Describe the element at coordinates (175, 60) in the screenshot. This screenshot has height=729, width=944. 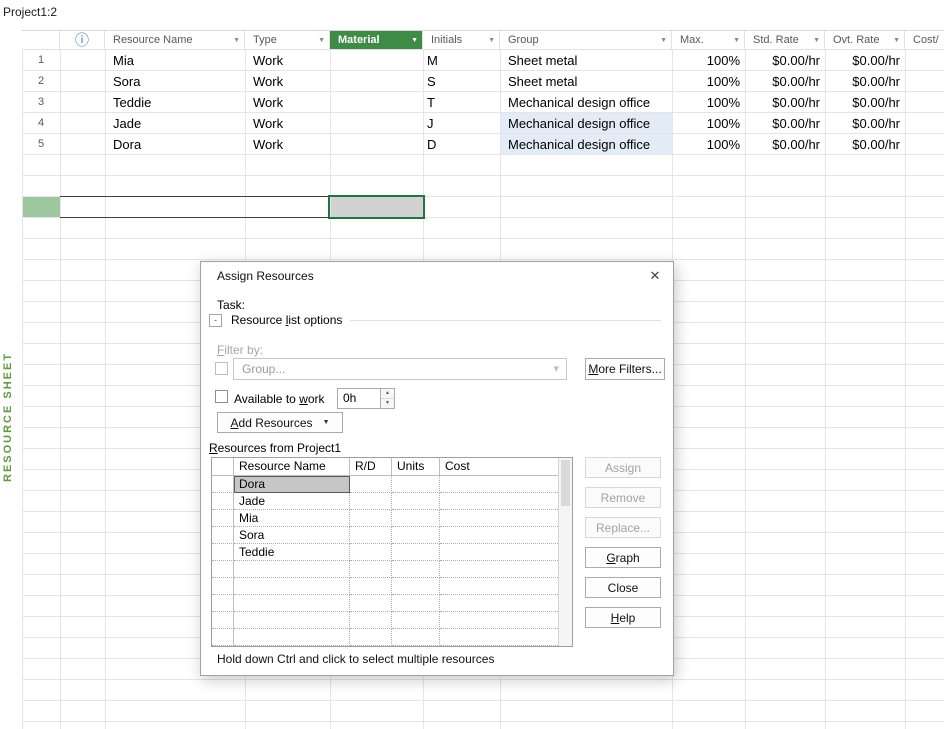
I see `cell-resource-name: Mia` at that location.